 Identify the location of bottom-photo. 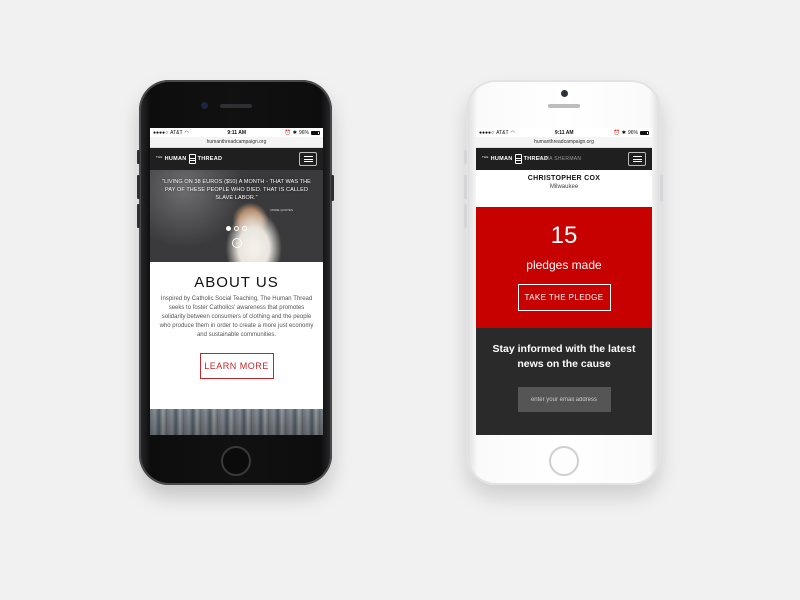
(236, 422).